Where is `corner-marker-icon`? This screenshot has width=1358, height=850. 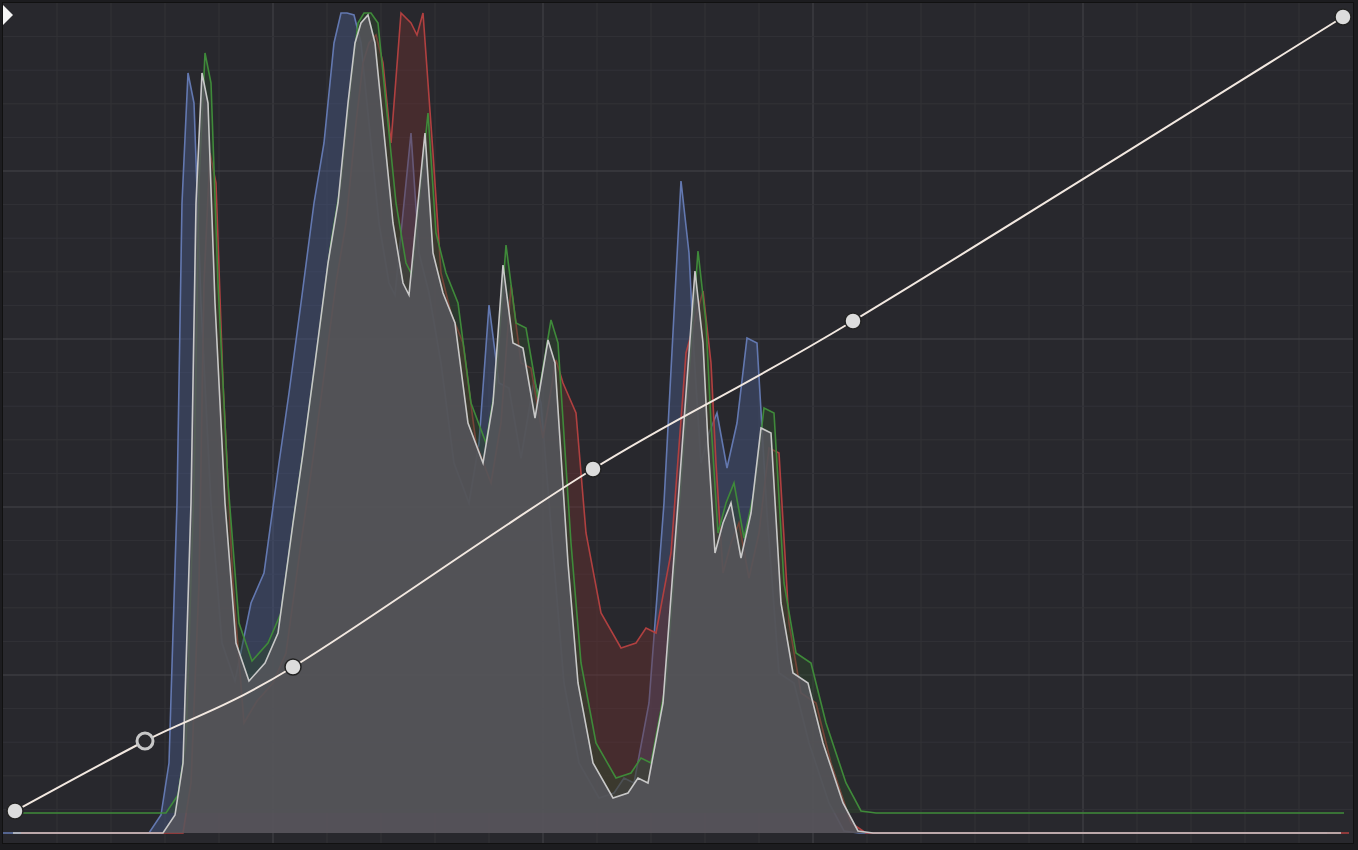
corner-marker-icon is located at coordinates (8, 15).